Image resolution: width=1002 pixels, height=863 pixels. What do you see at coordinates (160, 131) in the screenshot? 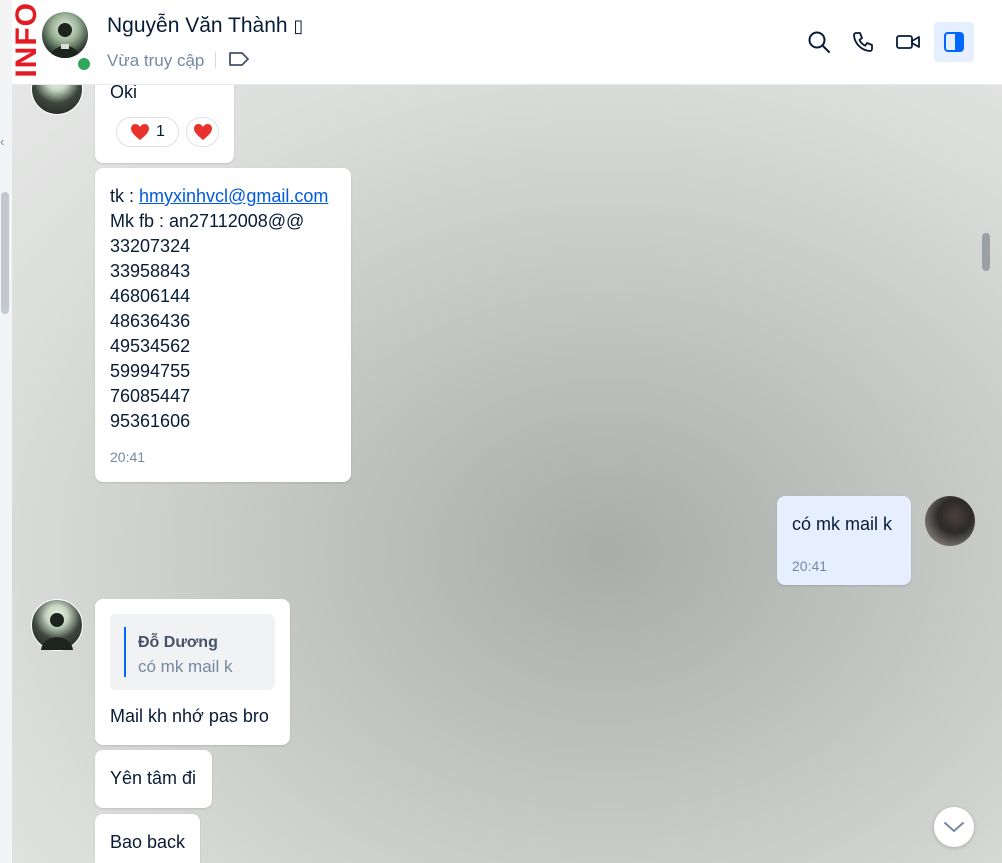
I see `reaction-count: 1` at bounding box center [160, 131].